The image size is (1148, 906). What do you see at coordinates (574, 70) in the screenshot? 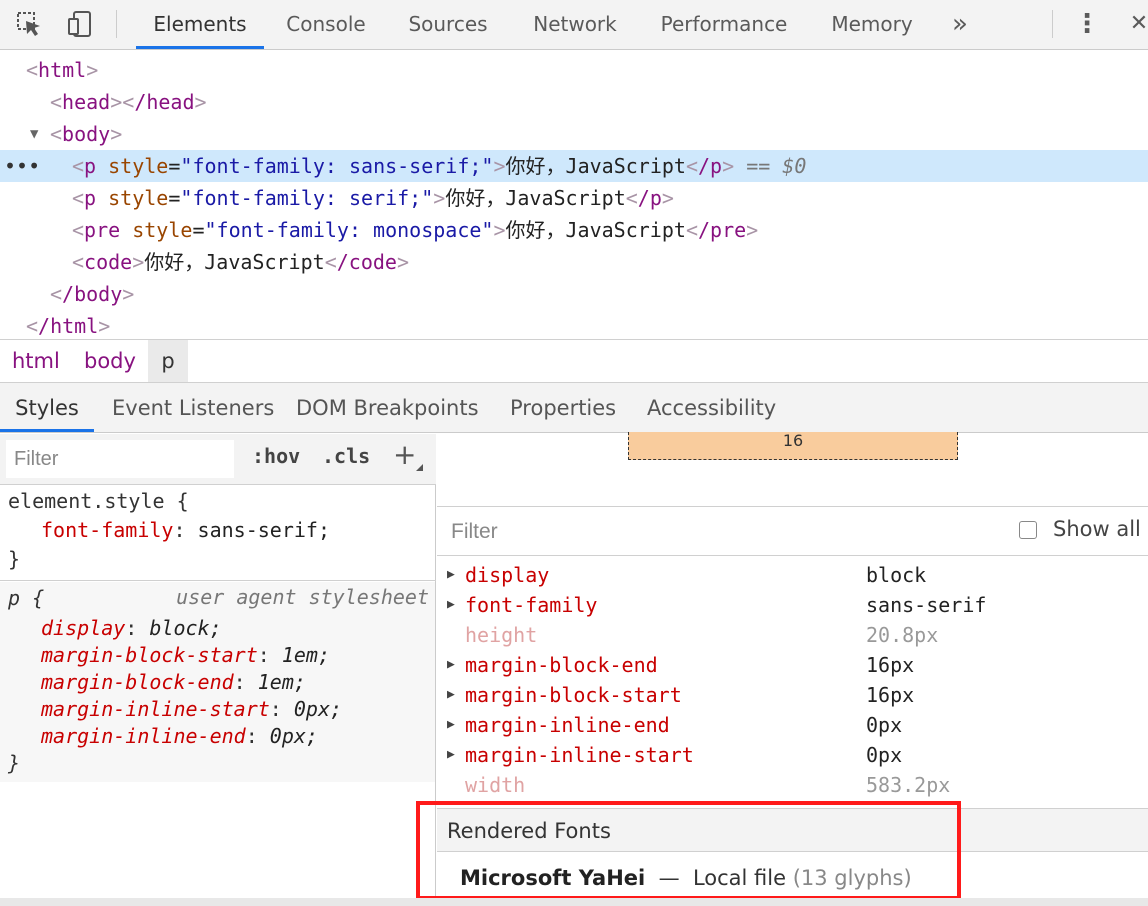
I see `dom-node-html: <html>` at bounding box center [574, 70].